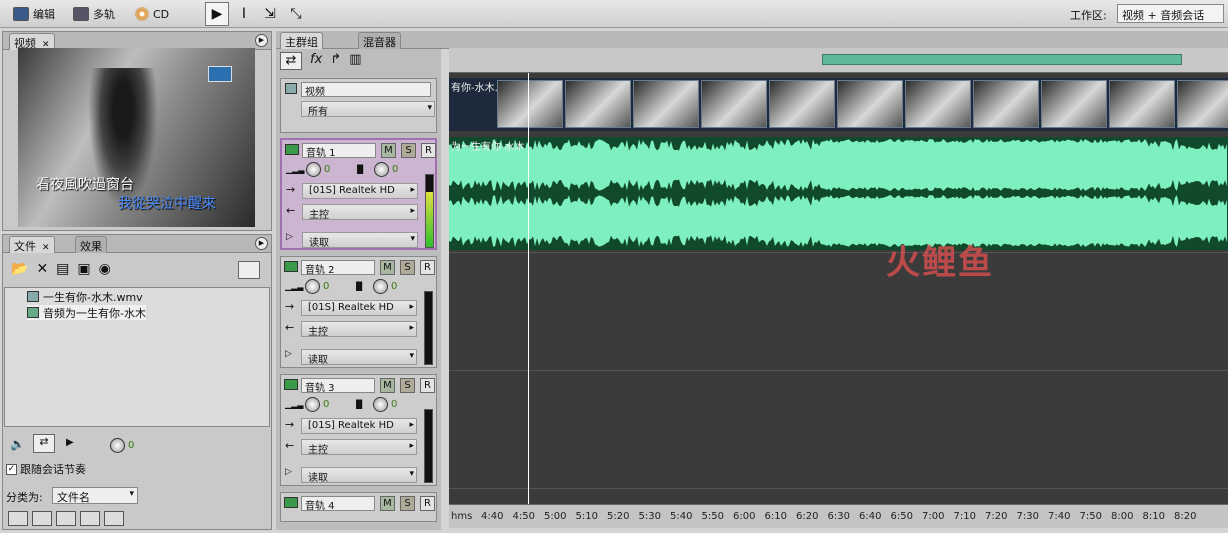 Image resolution: width=1228 pixels, height=533 pixels. I want to click on insert-multitrack-icon: ▤, so click(66, 269).